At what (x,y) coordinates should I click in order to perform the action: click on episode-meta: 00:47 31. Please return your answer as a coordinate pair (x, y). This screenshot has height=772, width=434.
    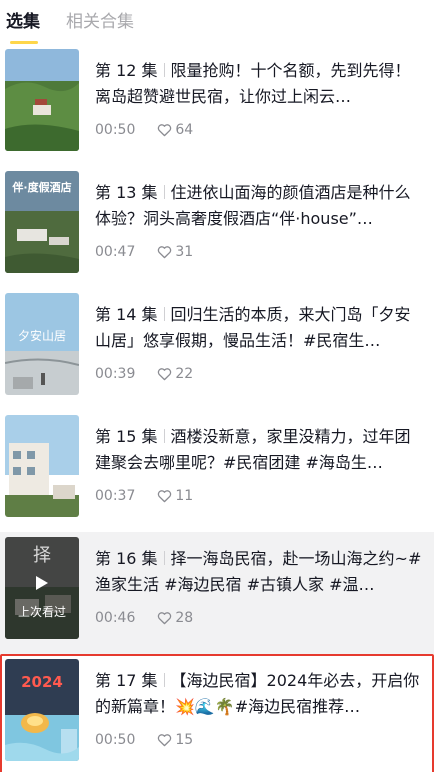
    Looking at the image, I should click on (144, 252).